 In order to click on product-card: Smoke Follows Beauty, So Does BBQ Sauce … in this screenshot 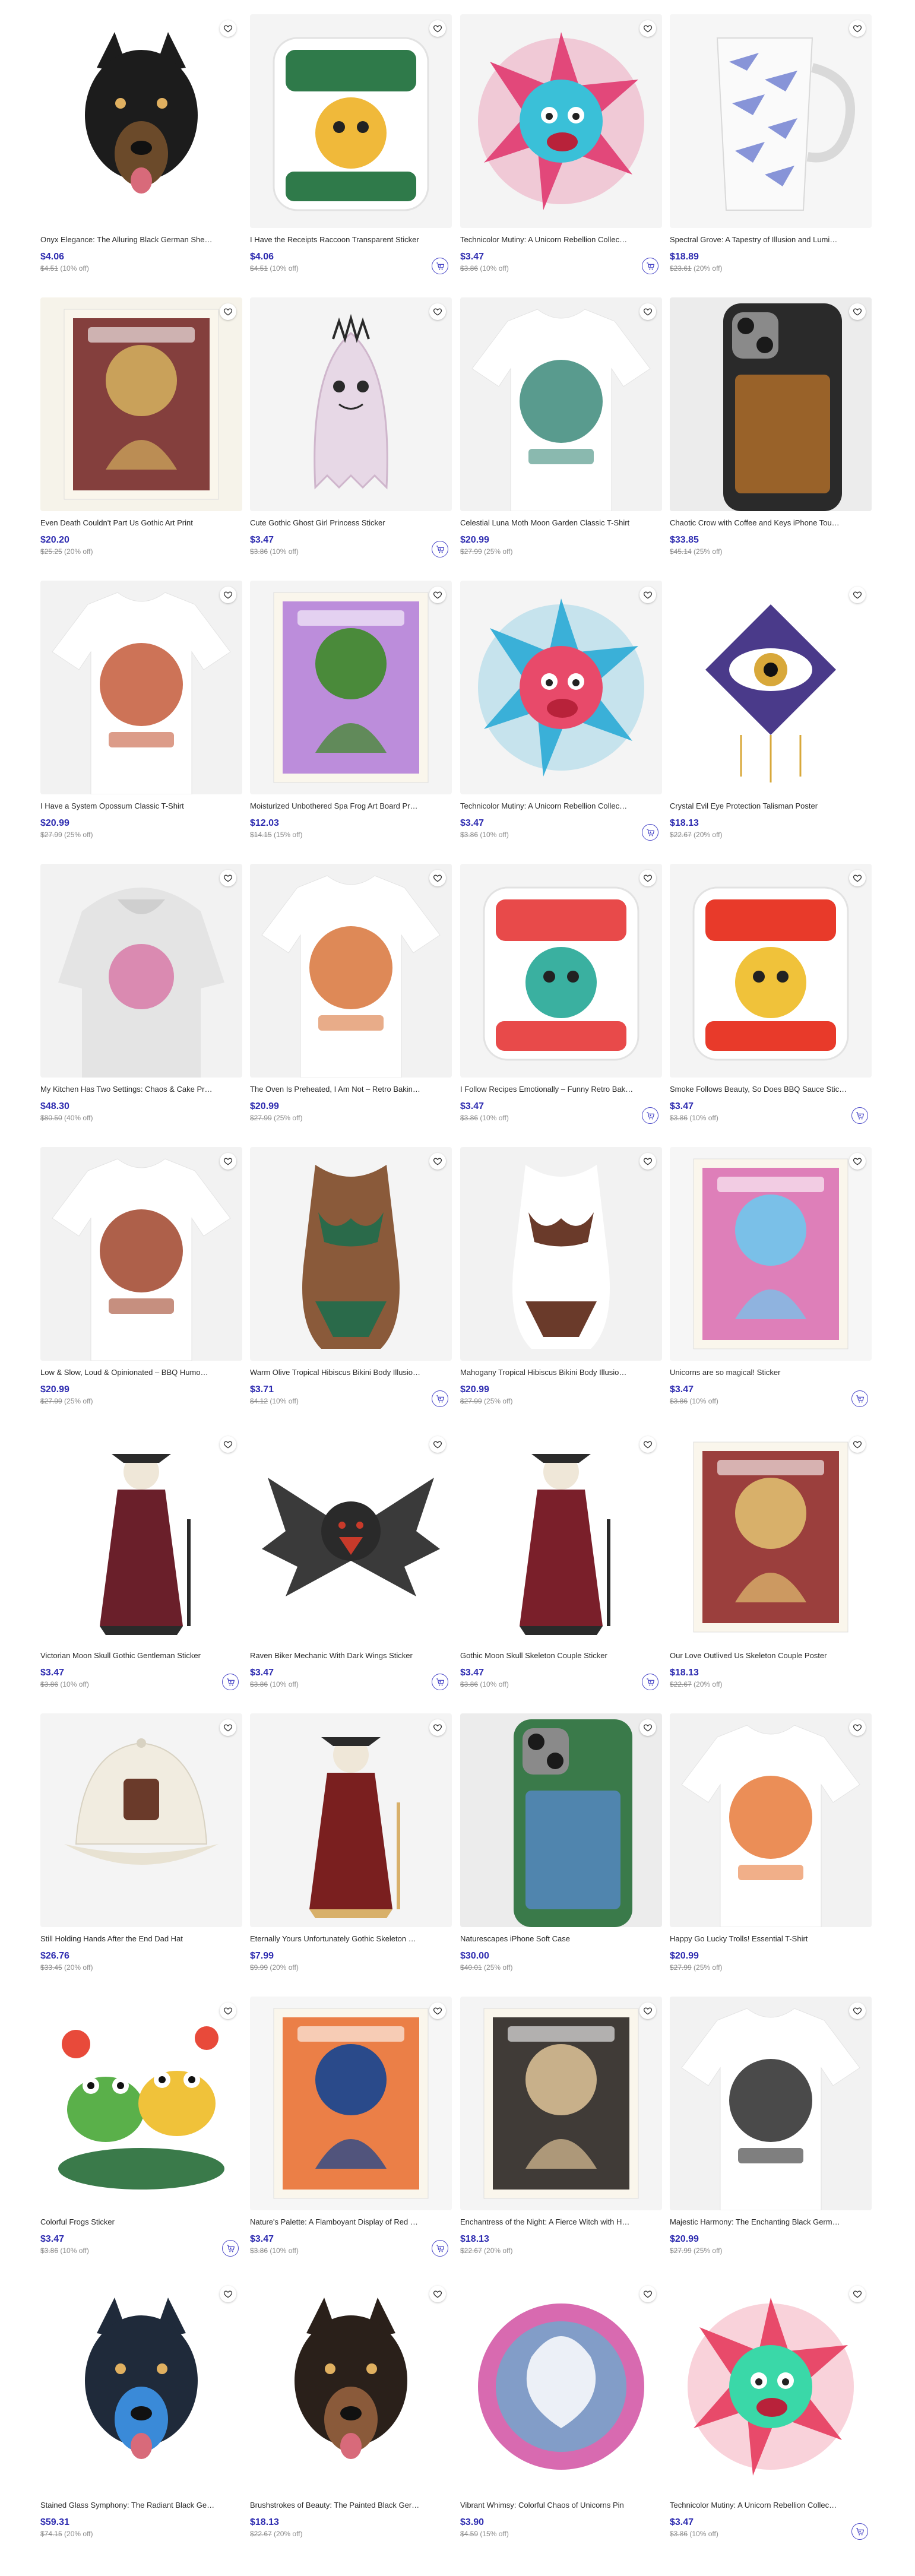, I will do `click(771, 1004)`.